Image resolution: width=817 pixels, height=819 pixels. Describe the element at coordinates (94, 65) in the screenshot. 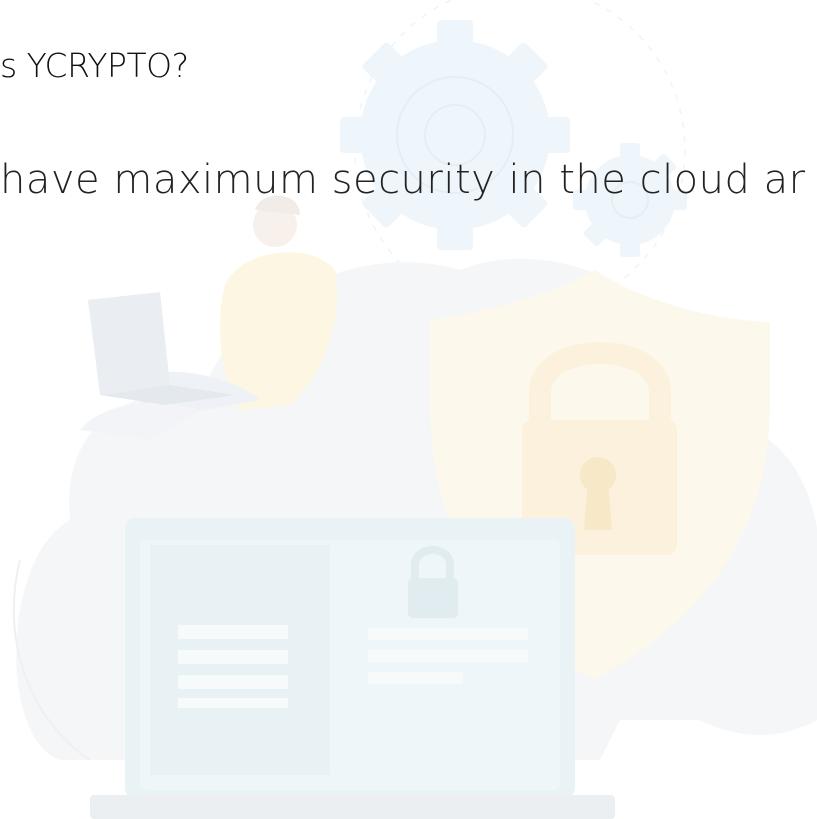

I see `page-title: s YCRYPTO?` at that location.